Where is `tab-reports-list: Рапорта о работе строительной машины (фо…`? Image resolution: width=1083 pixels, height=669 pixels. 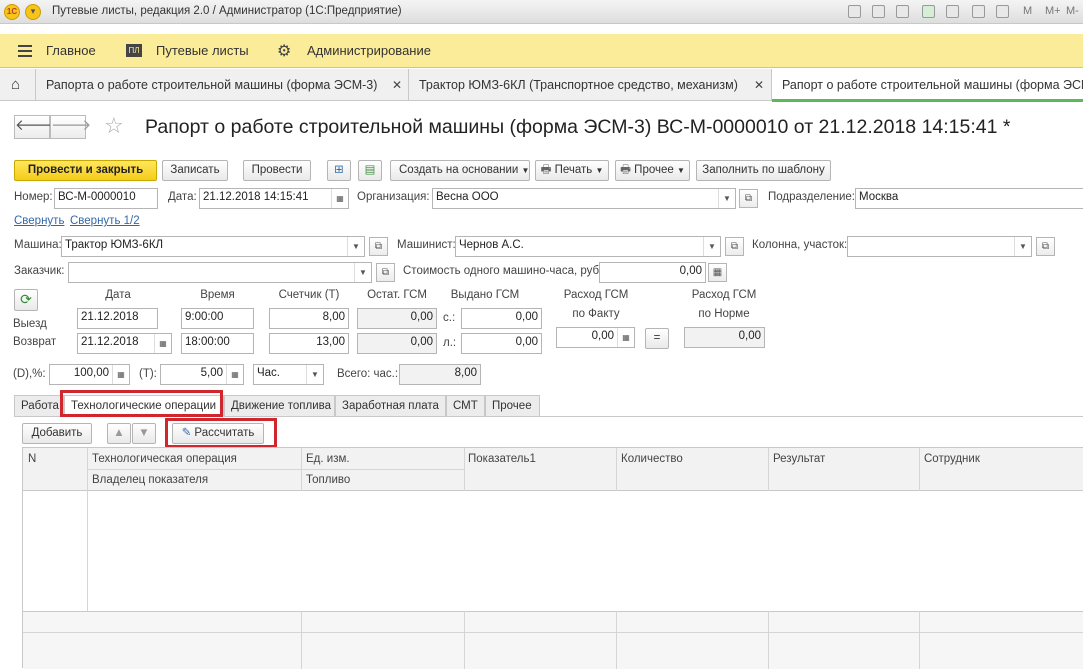 tab-reports-list: Рапорта о работе строительной машины (фо… is located at coordinates (222, 85).